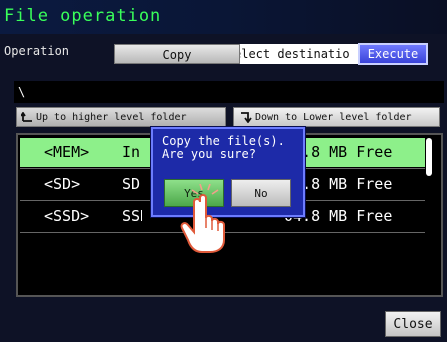 The height and width of the screenshot is (342, 447). I want to click on destination-field: elect destinatio, so click(299, 54).